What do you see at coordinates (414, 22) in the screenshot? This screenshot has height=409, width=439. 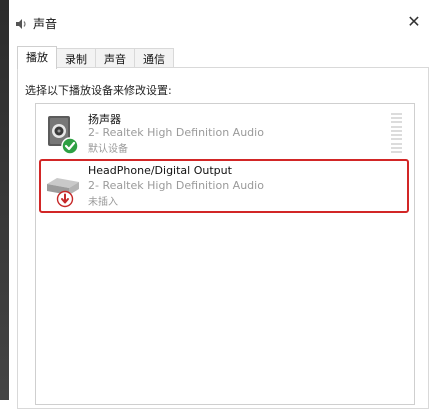 I see `close-button: ✕` at bounding box center [414, 22].